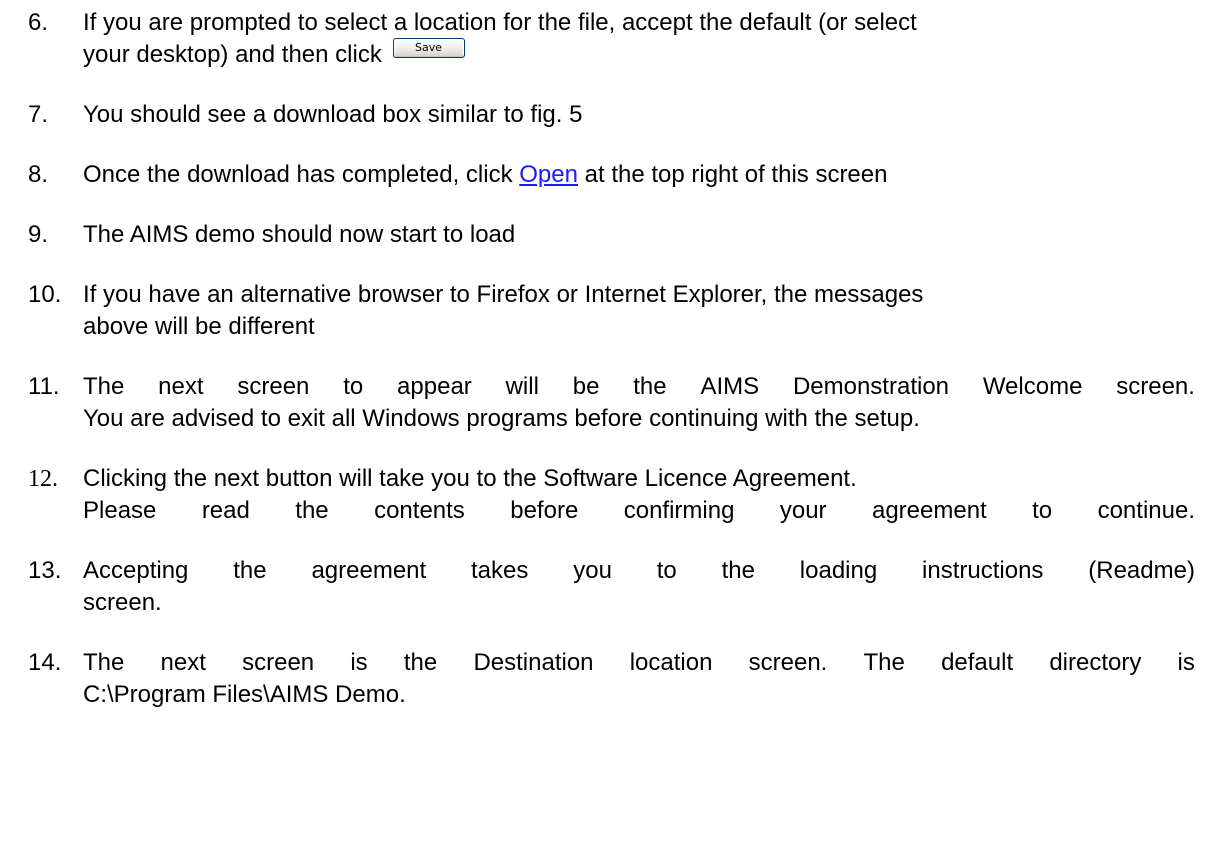 The width and height of the screenshot is (1225, 858). Describe the element at coordinates (428, 47) in the screenshot. I see `save-button: Save` at that location.